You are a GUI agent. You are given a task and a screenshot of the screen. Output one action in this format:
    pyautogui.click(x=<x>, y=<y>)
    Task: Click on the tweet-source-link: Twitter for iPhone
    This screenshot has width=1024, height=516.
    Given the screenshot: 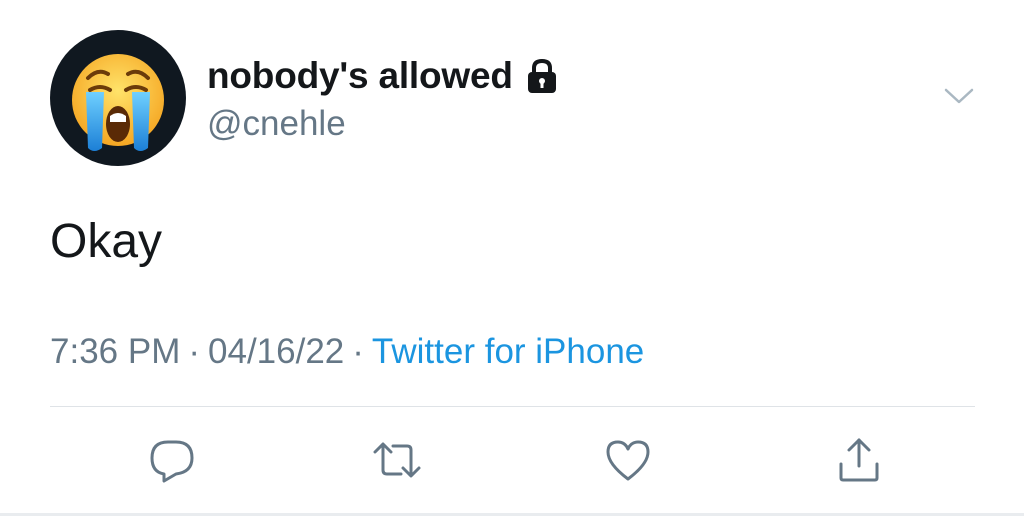 What is the action you would take?
    pyautogui.click(x=508, y=351)
    